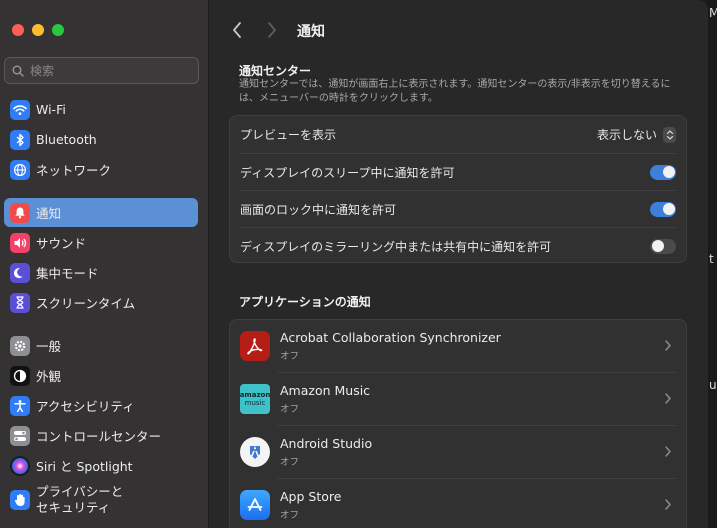 The height and width of the screenshot is (528, 717). Describe the element at coordinates (255, 505) in the screenshot. I see `app-store-icon` at that location.